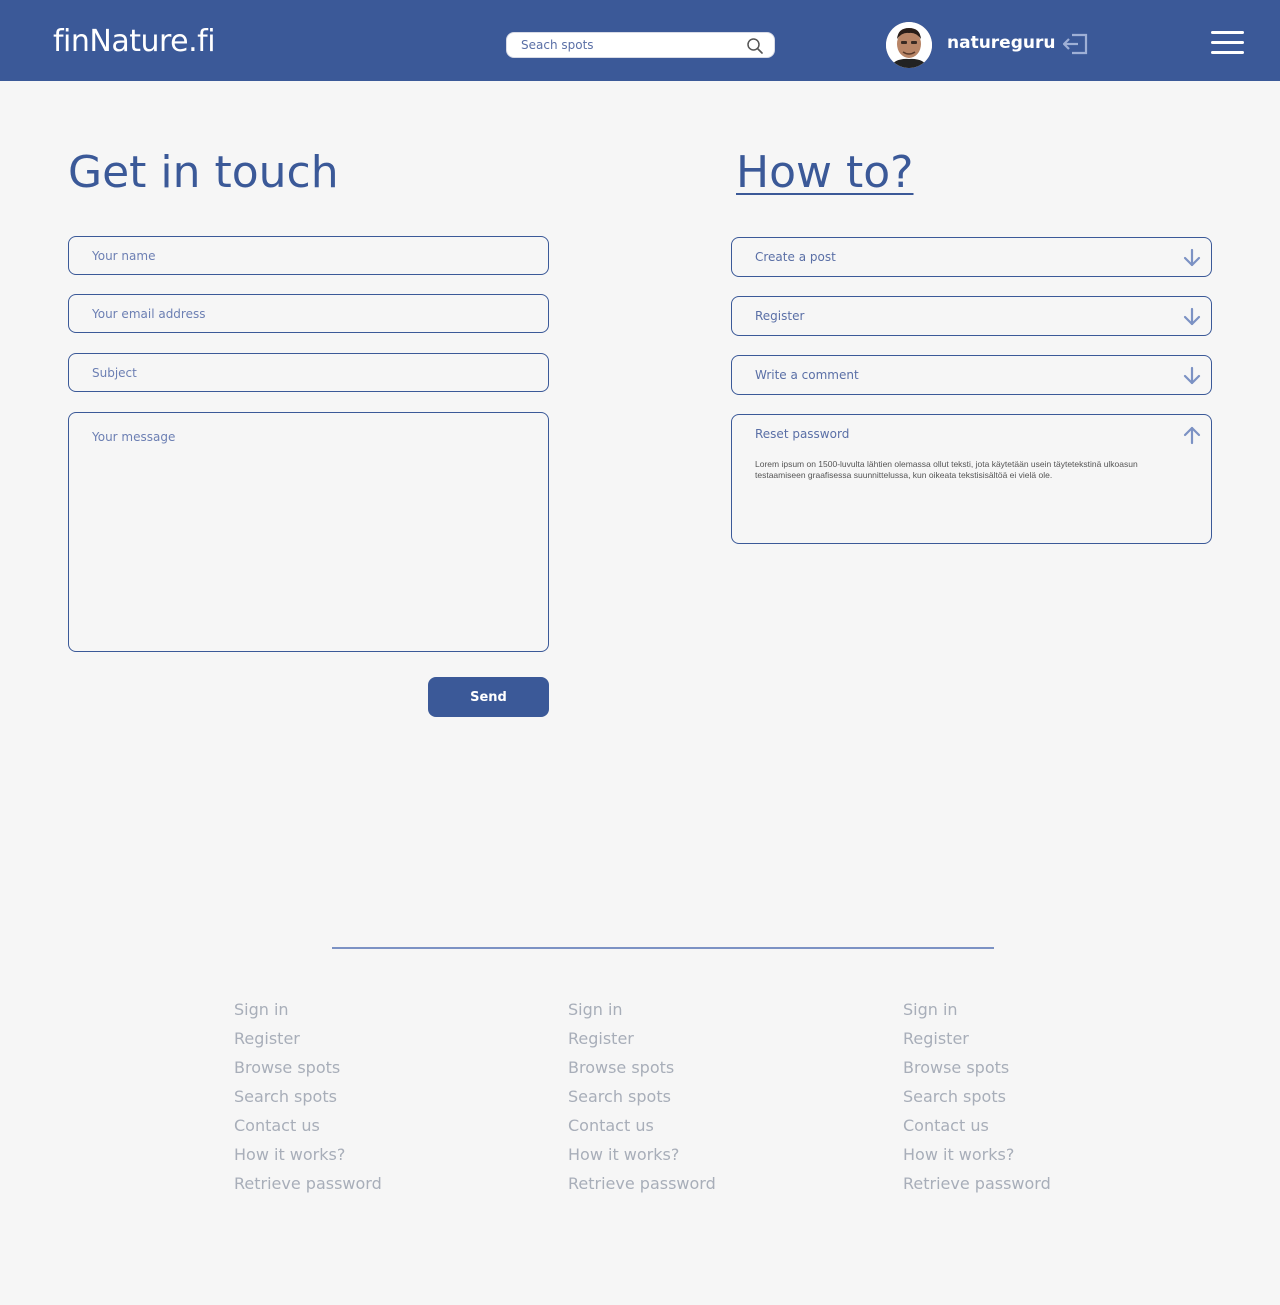 This screenshot has width=1280, height=1305. I want to click on search-icon, so click(755, 46).